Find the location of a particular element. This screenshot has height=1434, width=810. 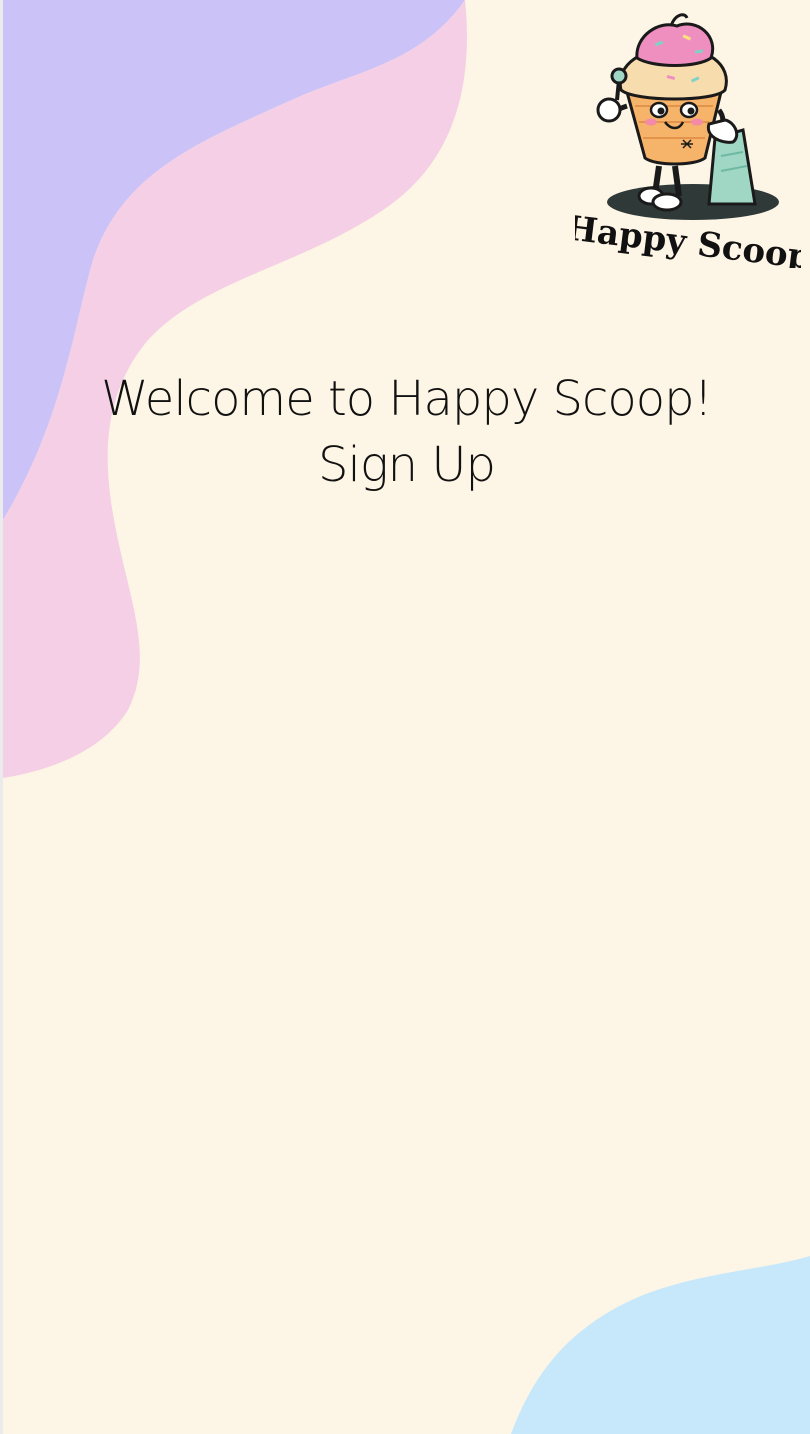

ice-cream-mascot-icon: Happy Scoop is located at coordinates (688, 140).